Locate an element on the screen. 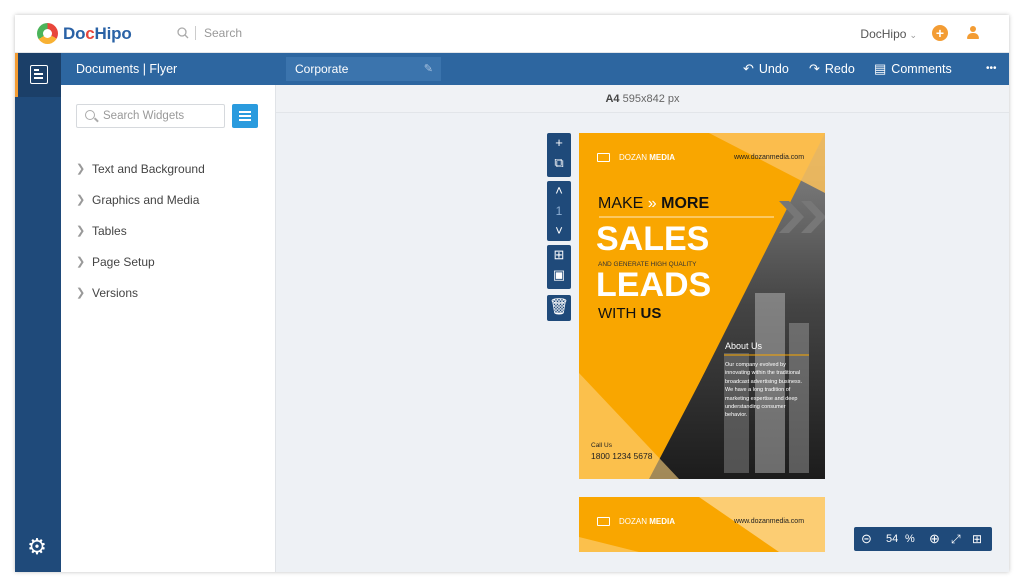 The image size is (1024, 587). account-menu: DocHipo ⌄ is located at coordinates (888, 34).